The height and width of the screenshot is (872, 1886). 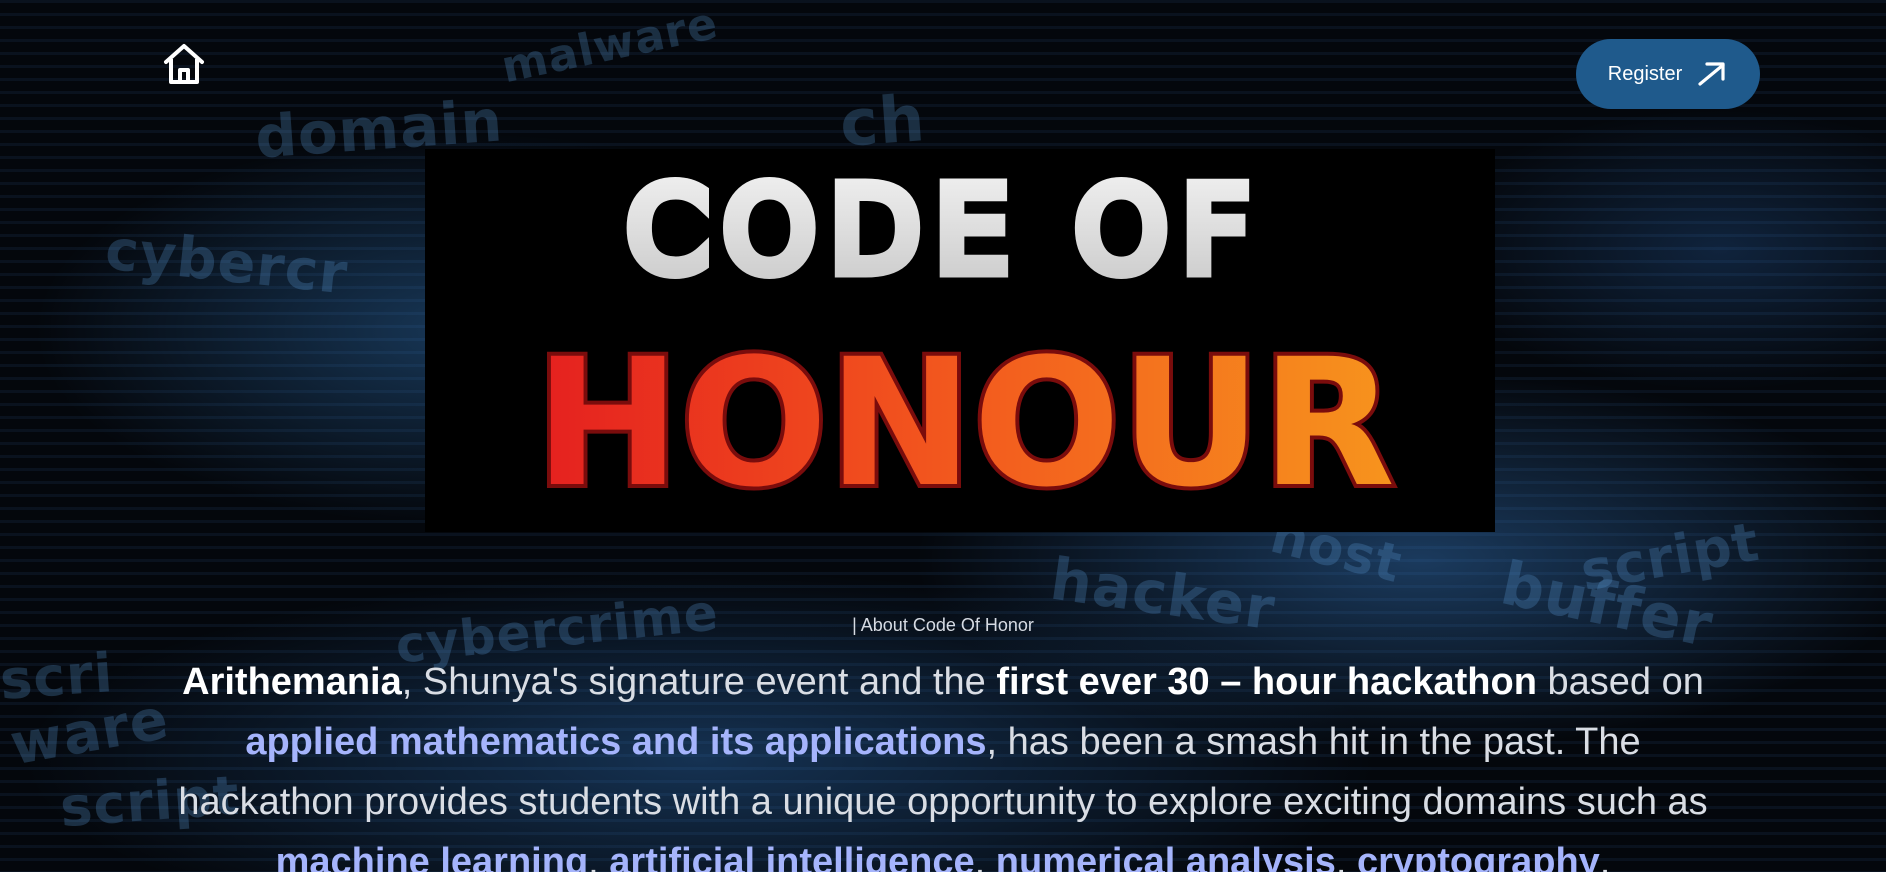 What do you see at coordinates (616, 742) in the screenshot?
I see `about-highlight: applied mathematics and its applications` at bounding box center [616, 742].